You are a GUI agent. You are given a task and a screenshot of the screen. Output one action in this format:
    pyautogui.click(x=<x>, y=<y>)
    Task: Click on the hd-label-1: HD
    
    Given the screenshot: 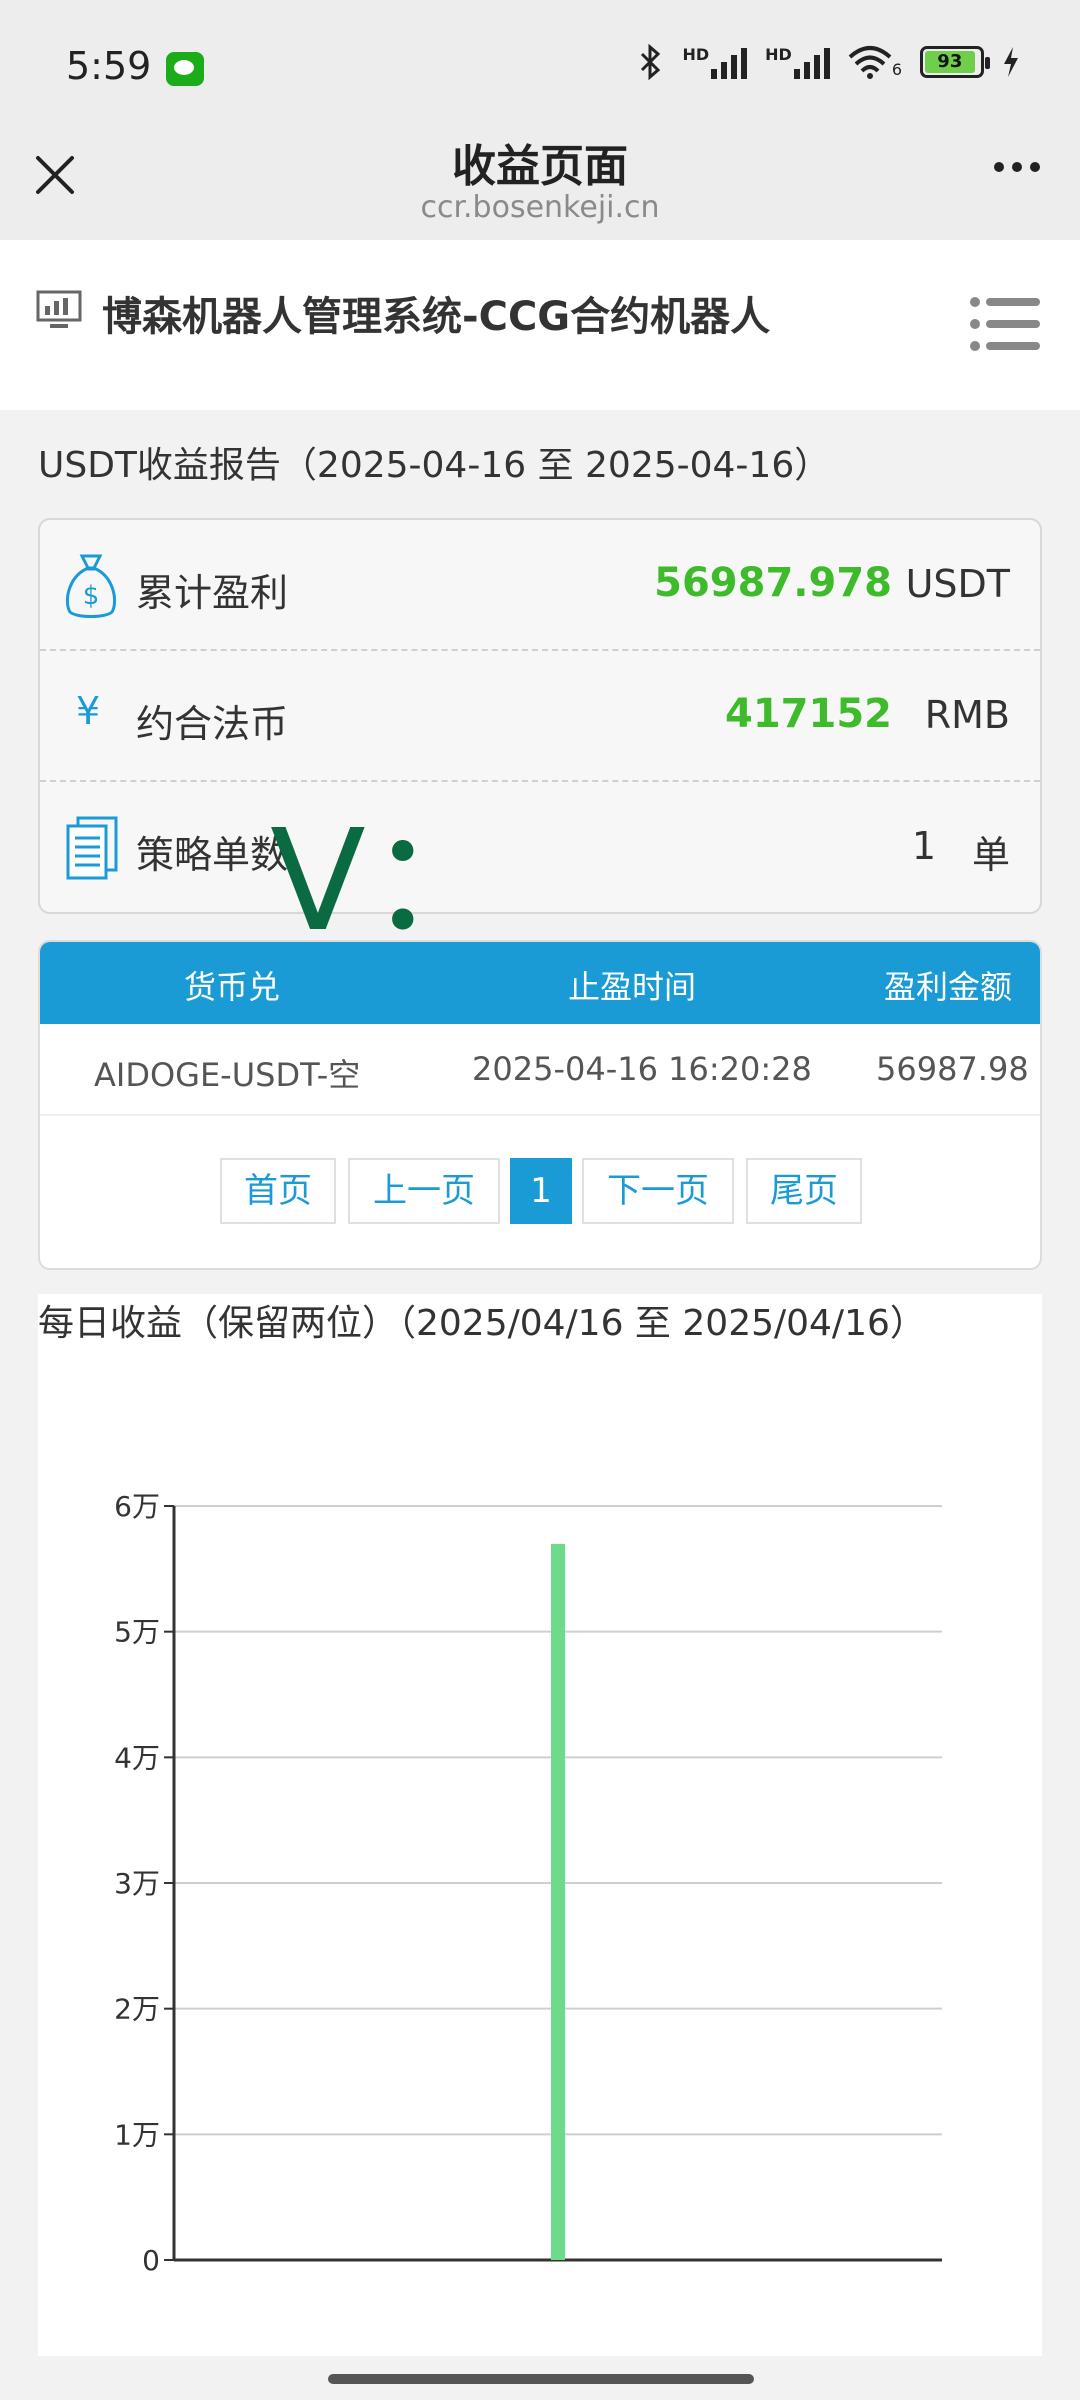 What is the action you would take?
    pyautogui.click(x=696, y=54)
    